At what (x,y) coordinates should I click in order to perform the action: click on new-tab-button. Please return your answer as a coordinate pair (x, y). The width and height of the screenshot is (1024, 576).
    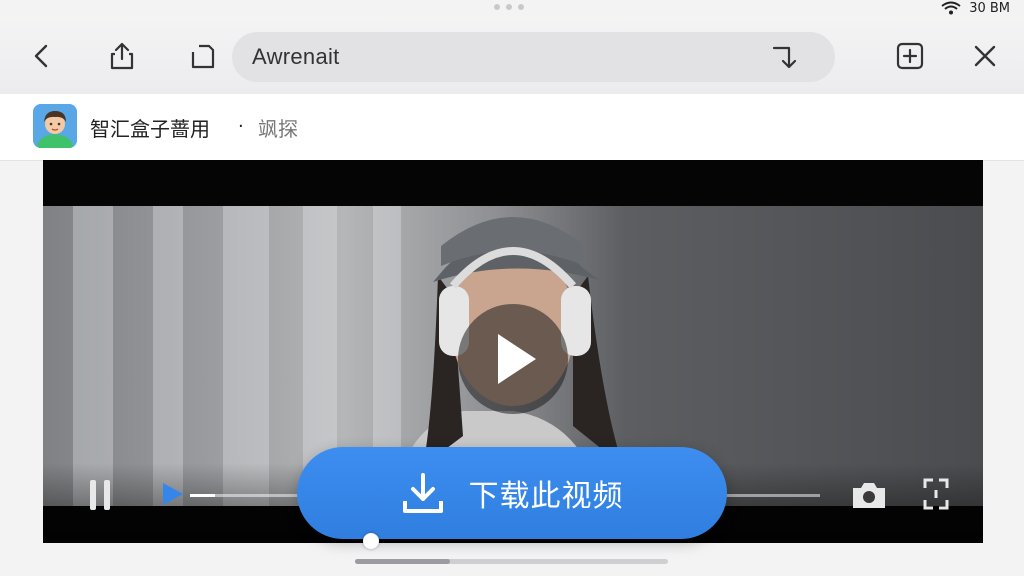
    Looking at the image, I should click on (910, 56).